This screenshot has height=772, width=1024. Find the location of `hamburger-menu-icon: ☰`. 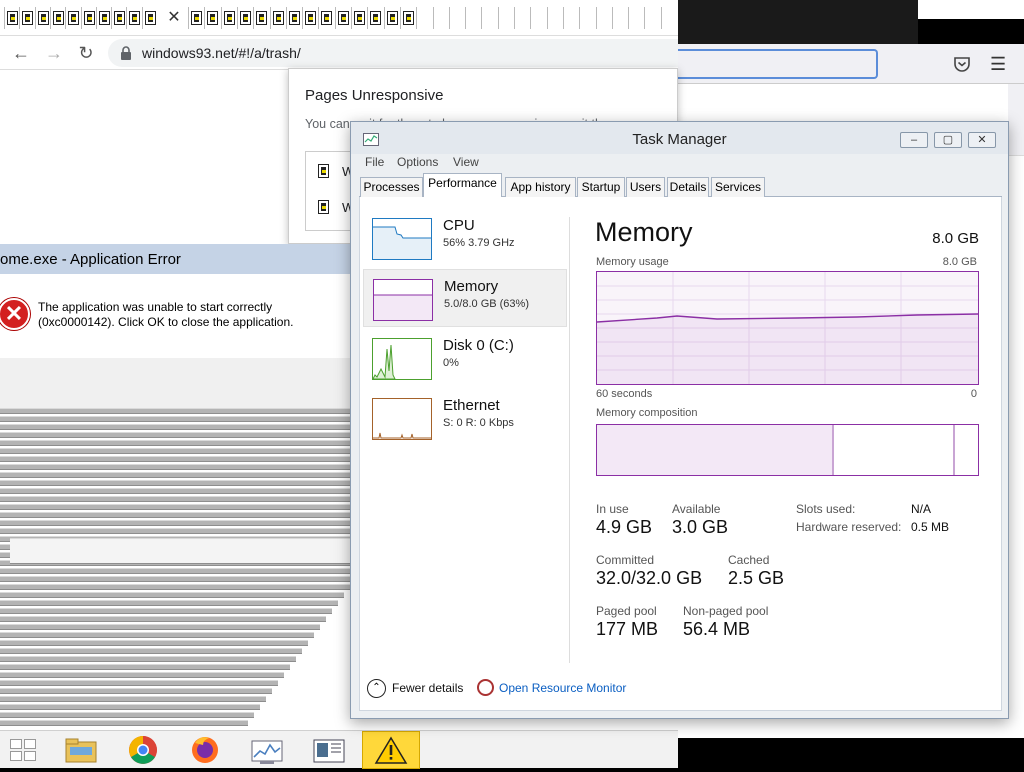

hamburger-menu-icon: ☰ is located at coordinates (1000, 64).